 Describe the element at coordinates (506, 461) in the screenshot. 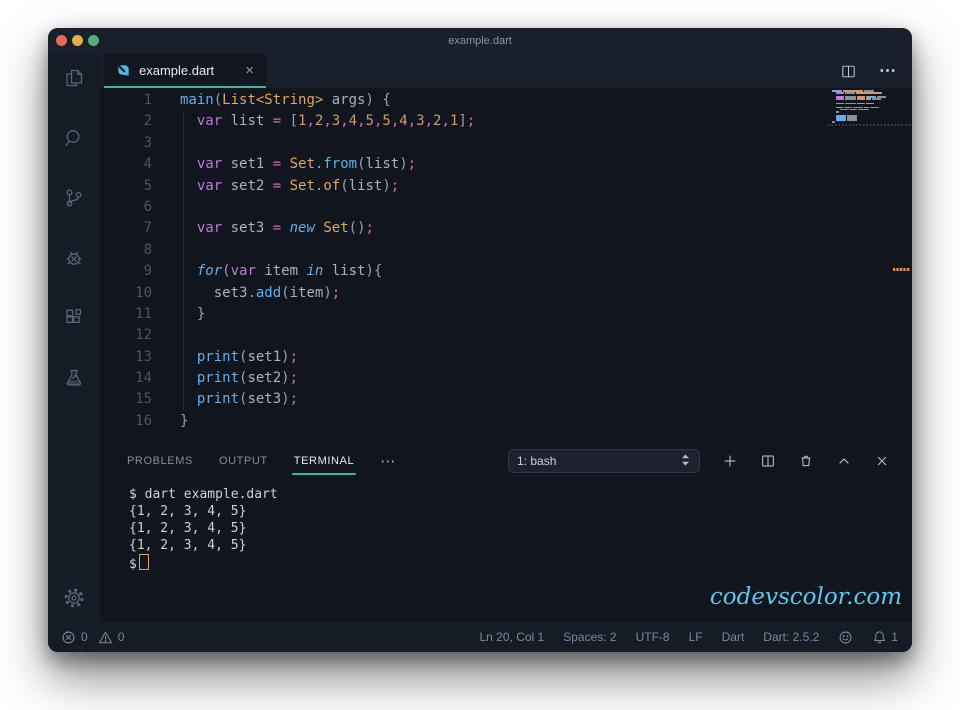

I see `panel-header: PROBLEMS OUTPUT TERMINAL ⋯ 1: bash` at that location.